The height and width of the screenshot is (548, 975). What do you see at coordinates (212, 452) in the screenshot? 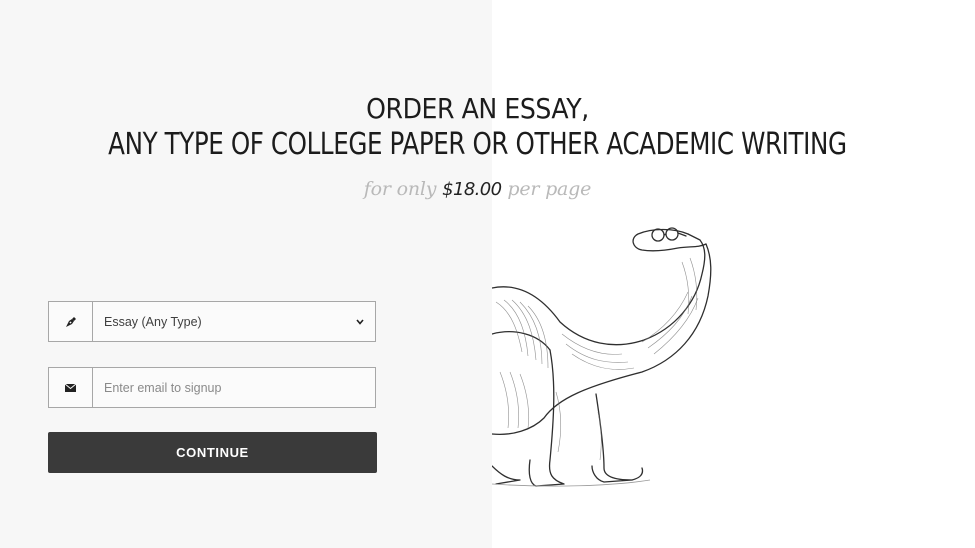
I see `continue-button: CONTINUE` at bounding box center [212, 452].